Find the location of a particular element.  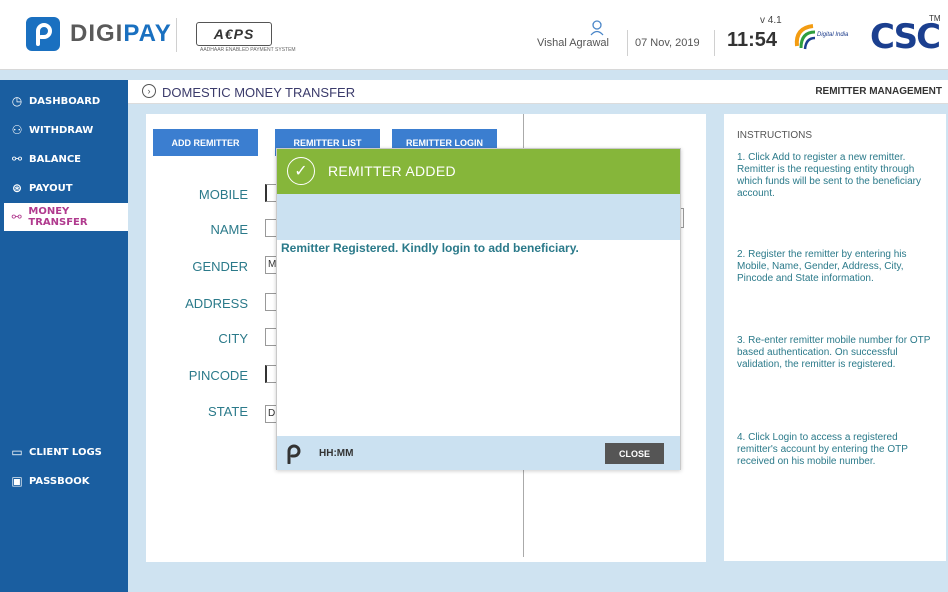

page-title: DOMESTIC MONEY TRANSFER is located at coordinates (259, 92).